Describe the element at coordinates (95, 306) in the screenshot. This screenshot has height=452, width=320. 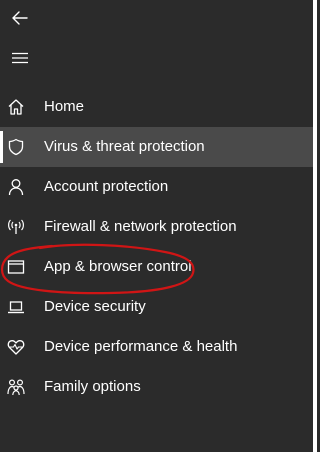
I see `sidebar-item-label: Device security` at that location.